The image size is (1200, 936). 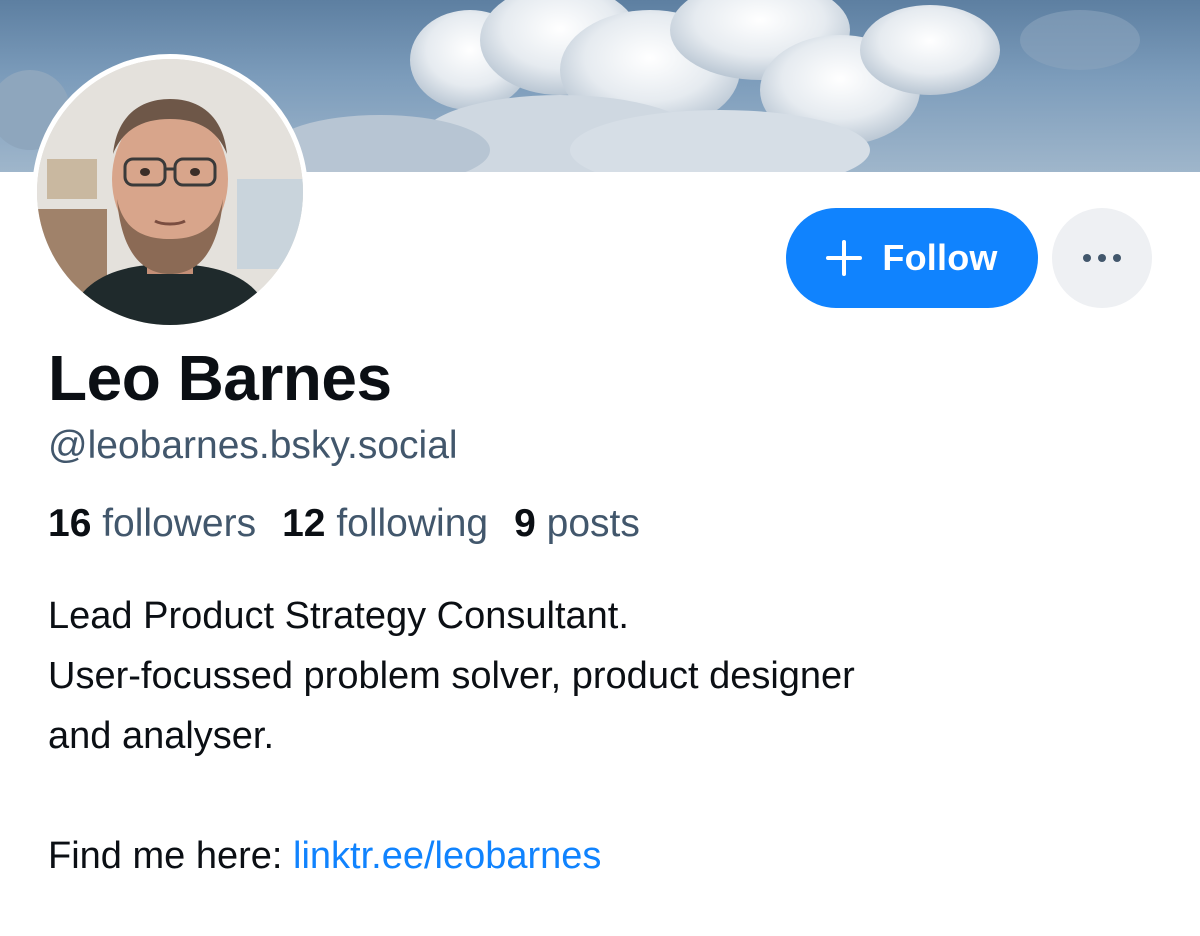 I want to click on display-name: Leo Barnes, so click(x=220, y=378).